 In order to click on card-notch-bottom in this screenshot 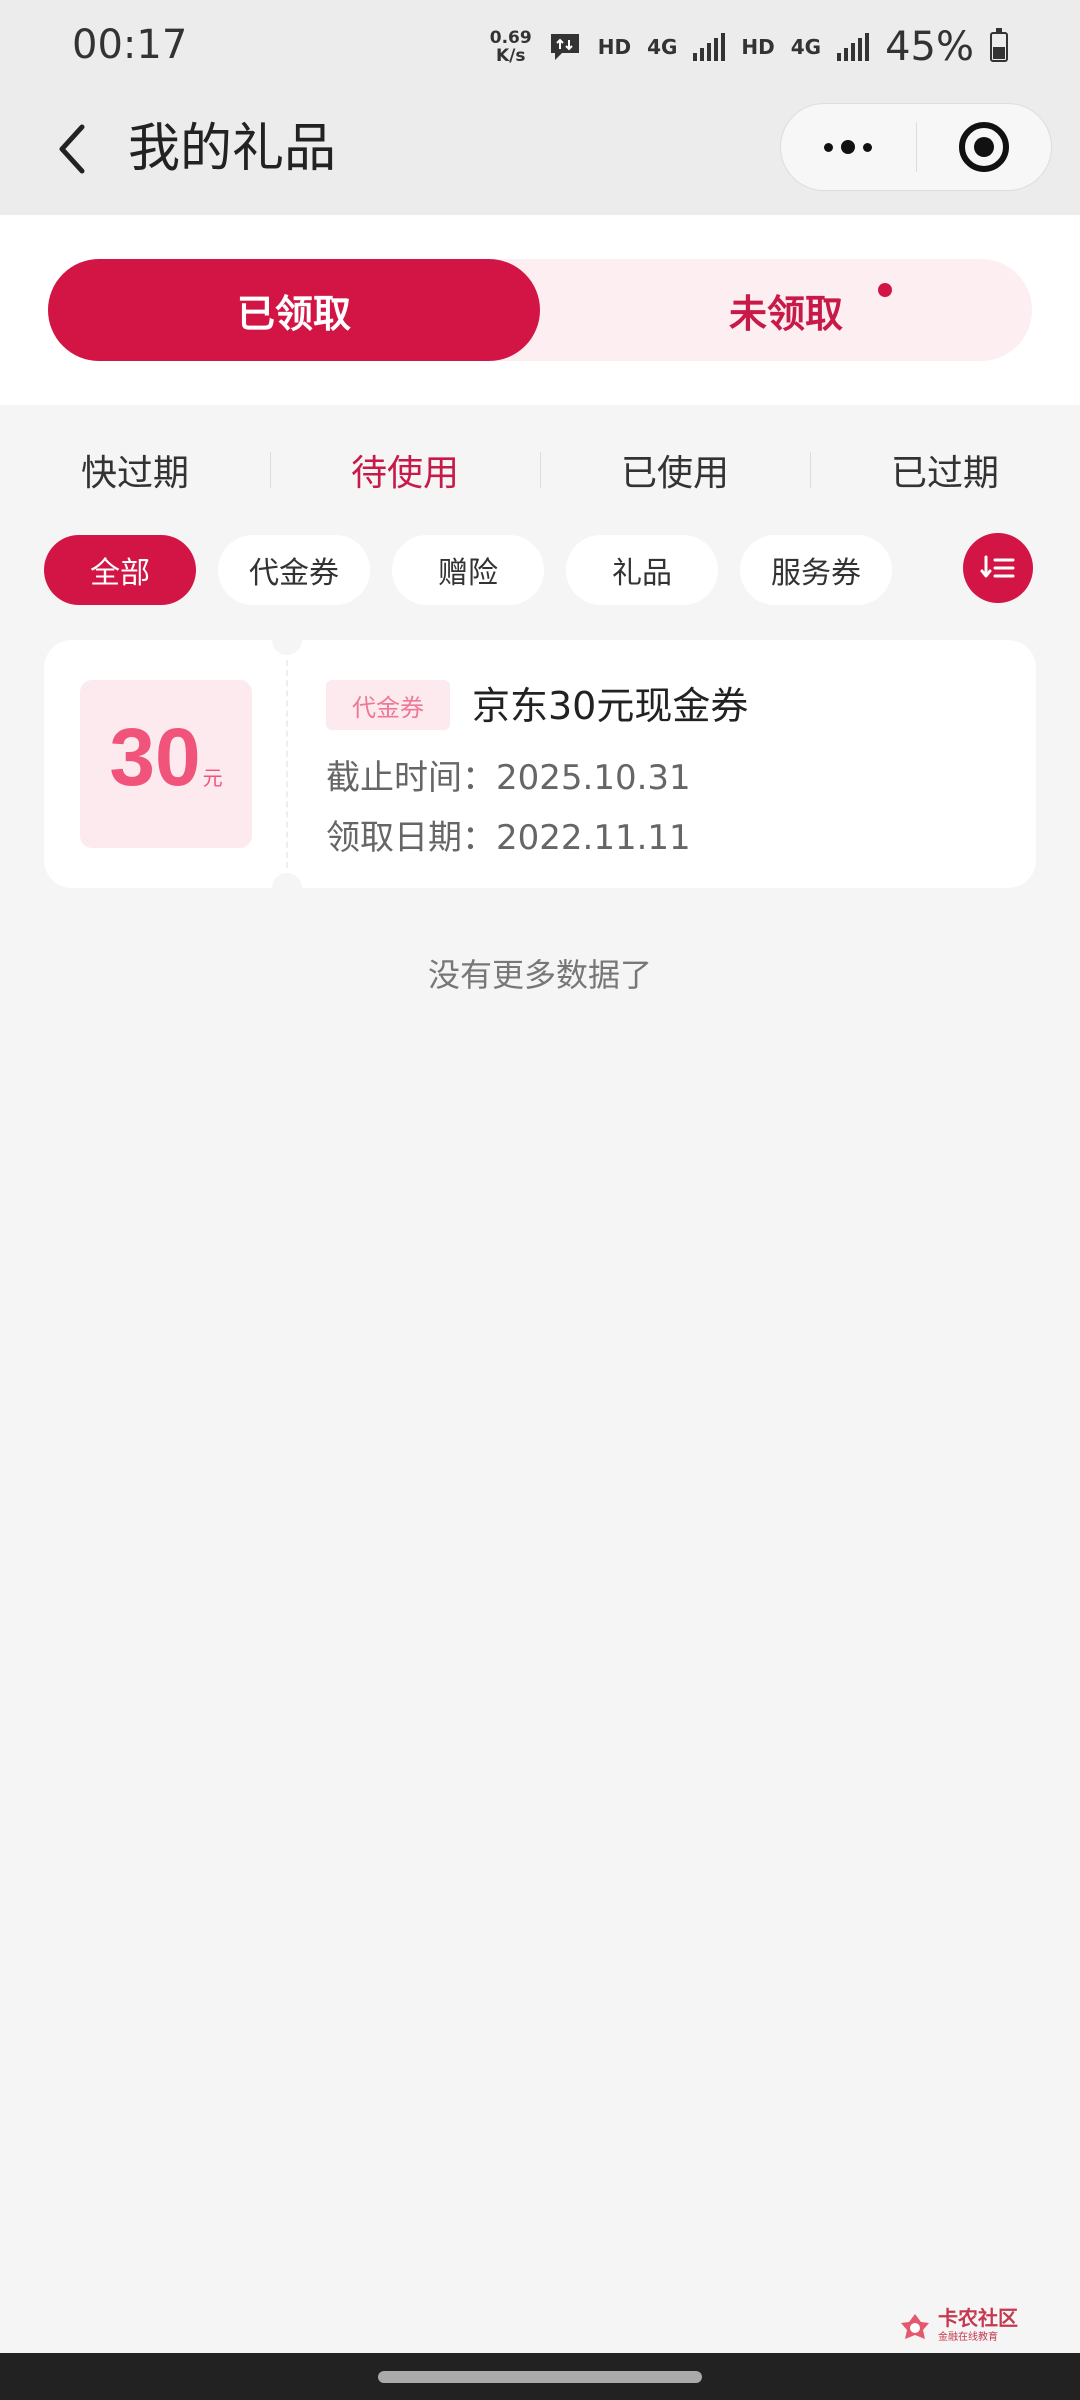, I will do `click(287, 888)`.